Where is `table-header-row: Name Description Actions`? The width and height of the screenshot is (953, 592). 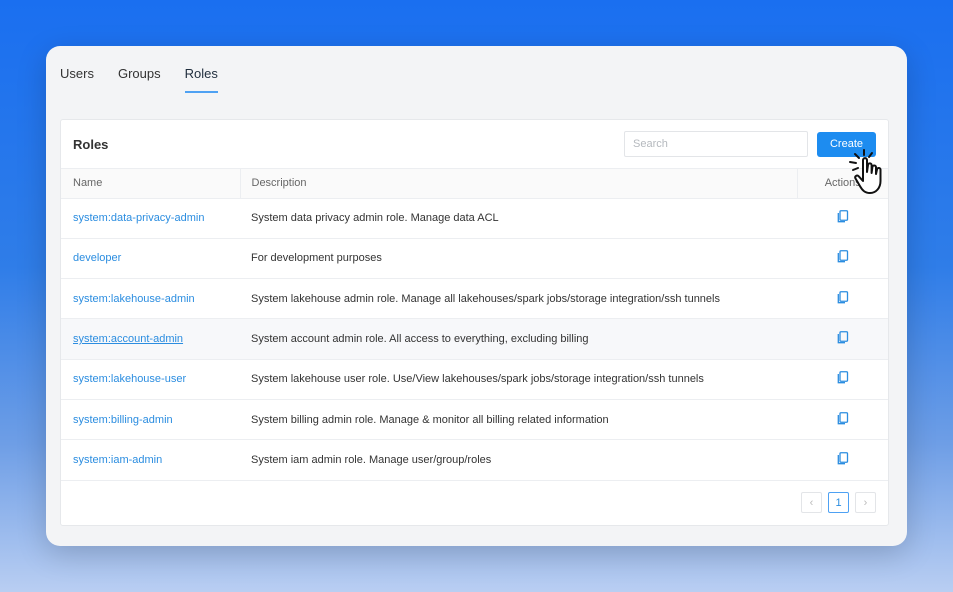 table-header-row: Name Description Actions is located at coordinates (474, 184).